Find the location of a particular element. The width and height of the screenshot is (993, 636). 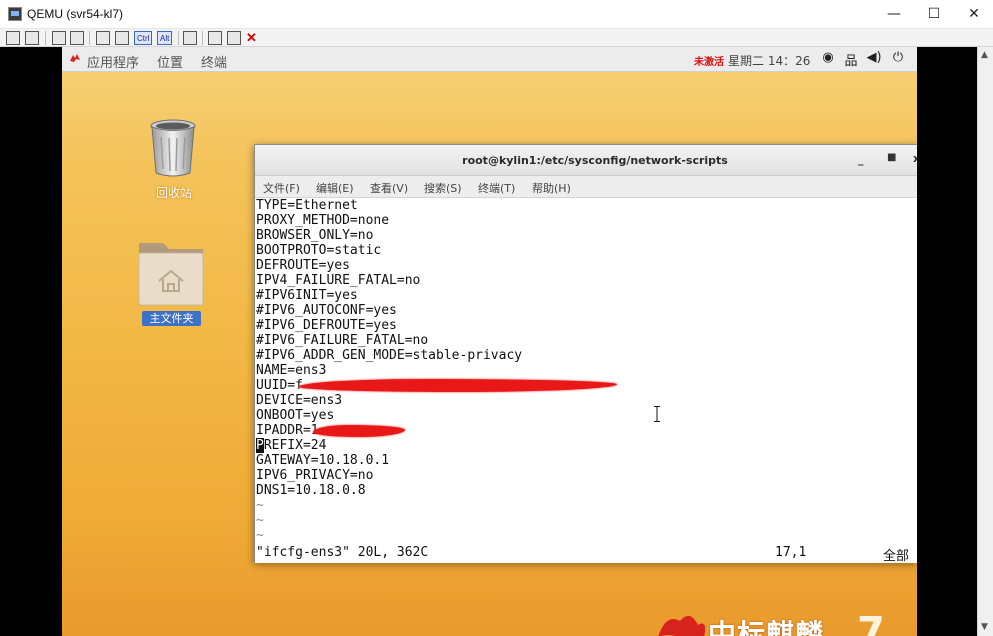

terminal-line-cursor: PREFIX=24 is located at coordinates (291, 445).